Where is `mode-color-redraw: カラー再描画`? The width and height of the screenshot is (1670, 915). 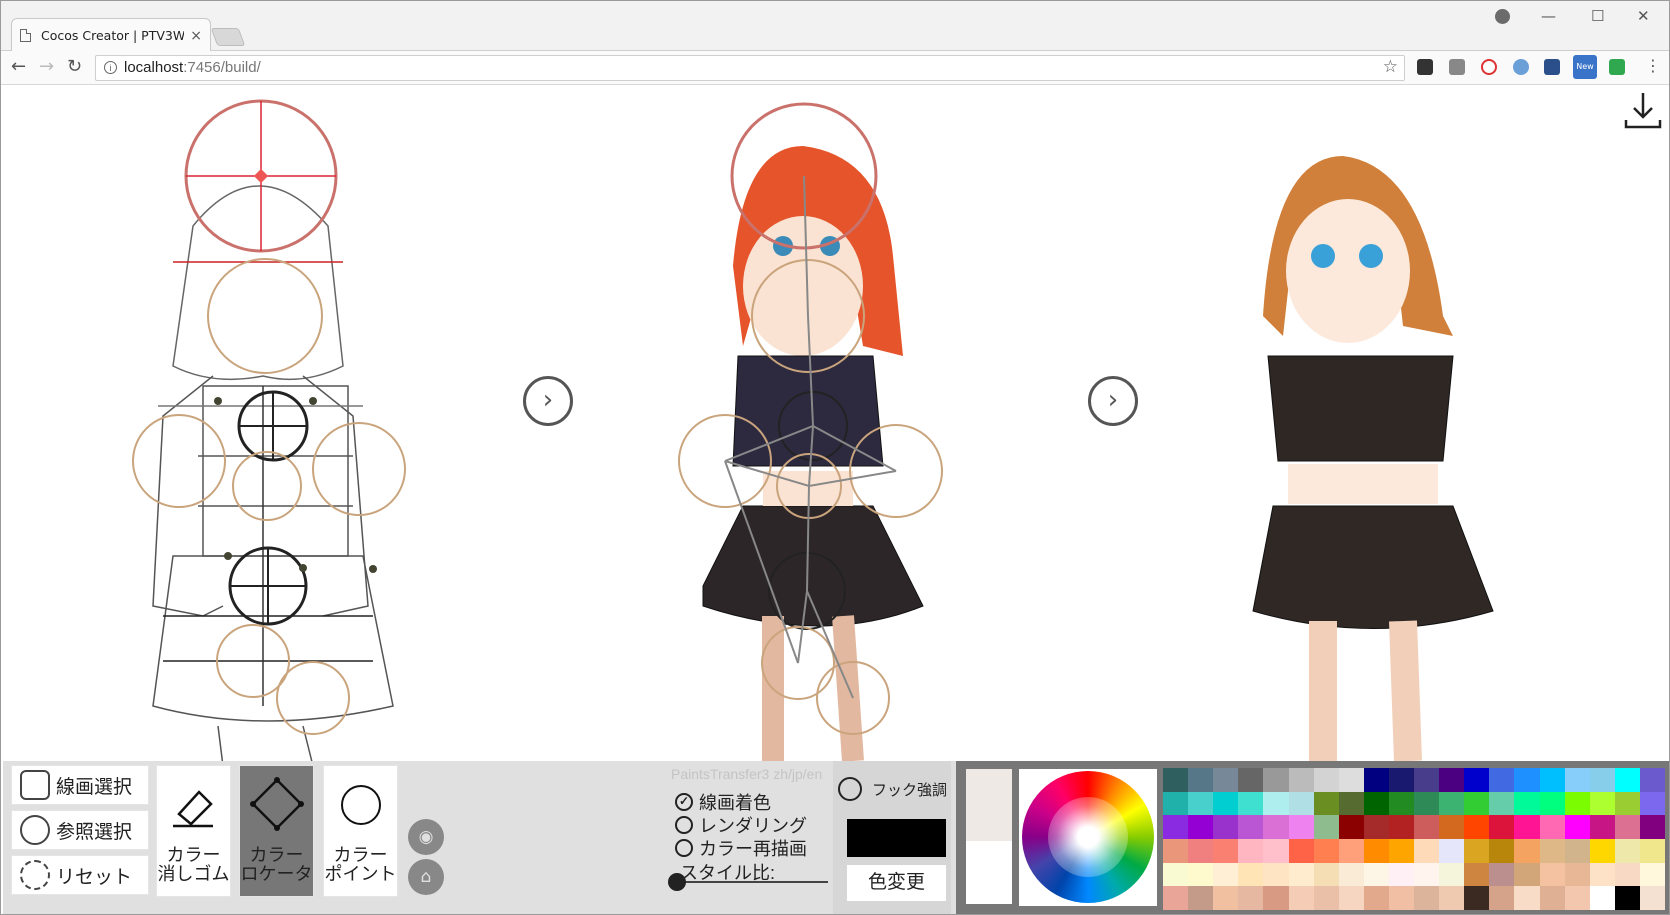
mode-color-redraw: カラー再描画 is located at coordinates (741, 848).